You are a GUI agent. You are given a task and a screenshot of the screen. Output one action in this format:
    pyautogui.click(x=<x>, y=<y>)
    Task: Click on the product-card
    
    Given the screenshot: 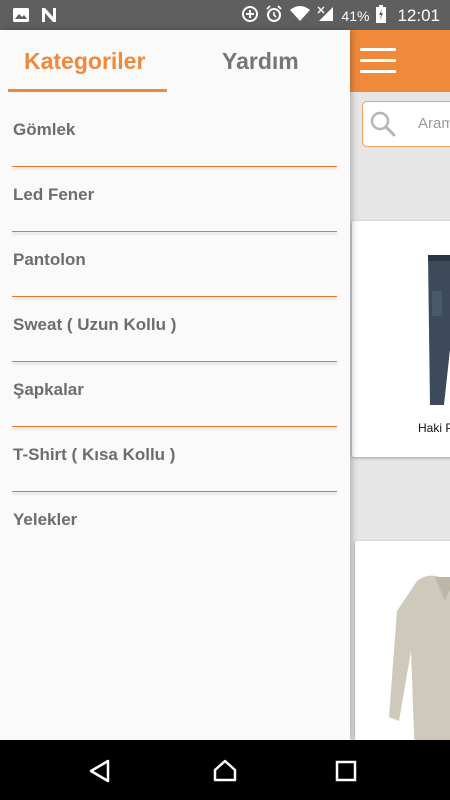 What is the action you would take?
    pyautogui.click(x=402, y=640)
    